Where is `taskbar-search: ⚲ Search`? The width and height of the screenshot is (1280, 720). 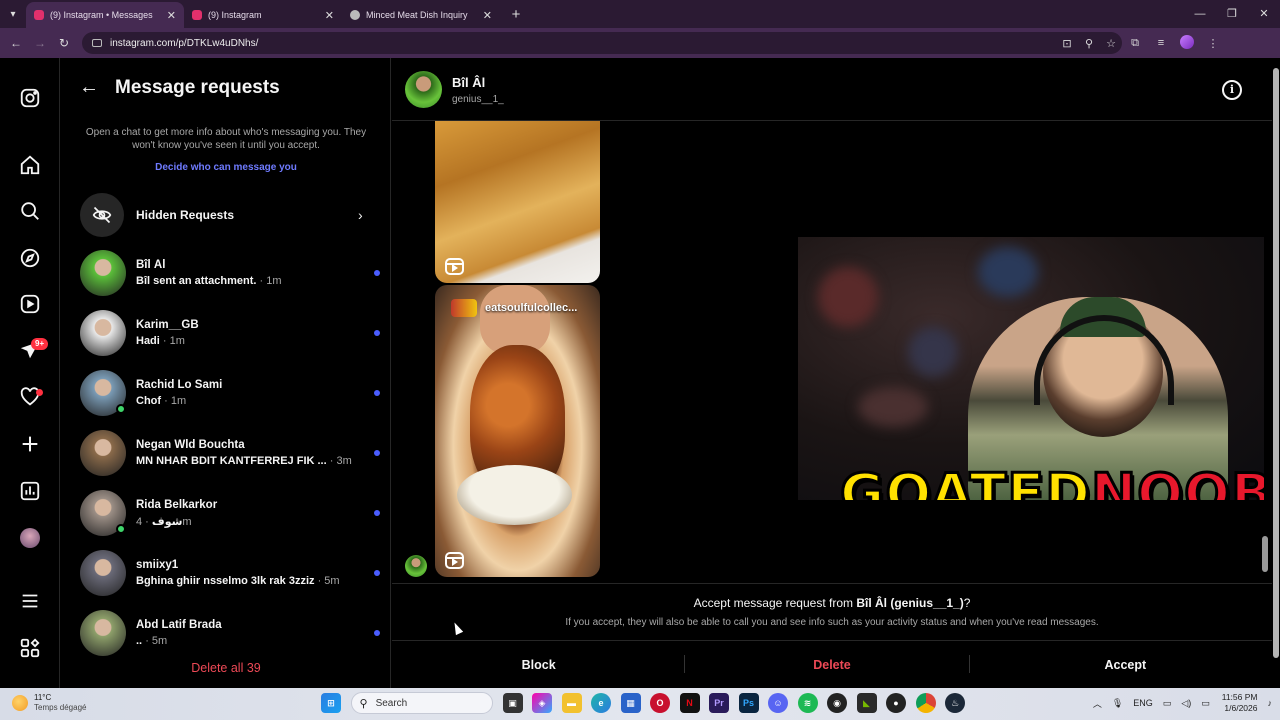 taskbar-search: ⚲ Search is located at coordinates (421, 703).